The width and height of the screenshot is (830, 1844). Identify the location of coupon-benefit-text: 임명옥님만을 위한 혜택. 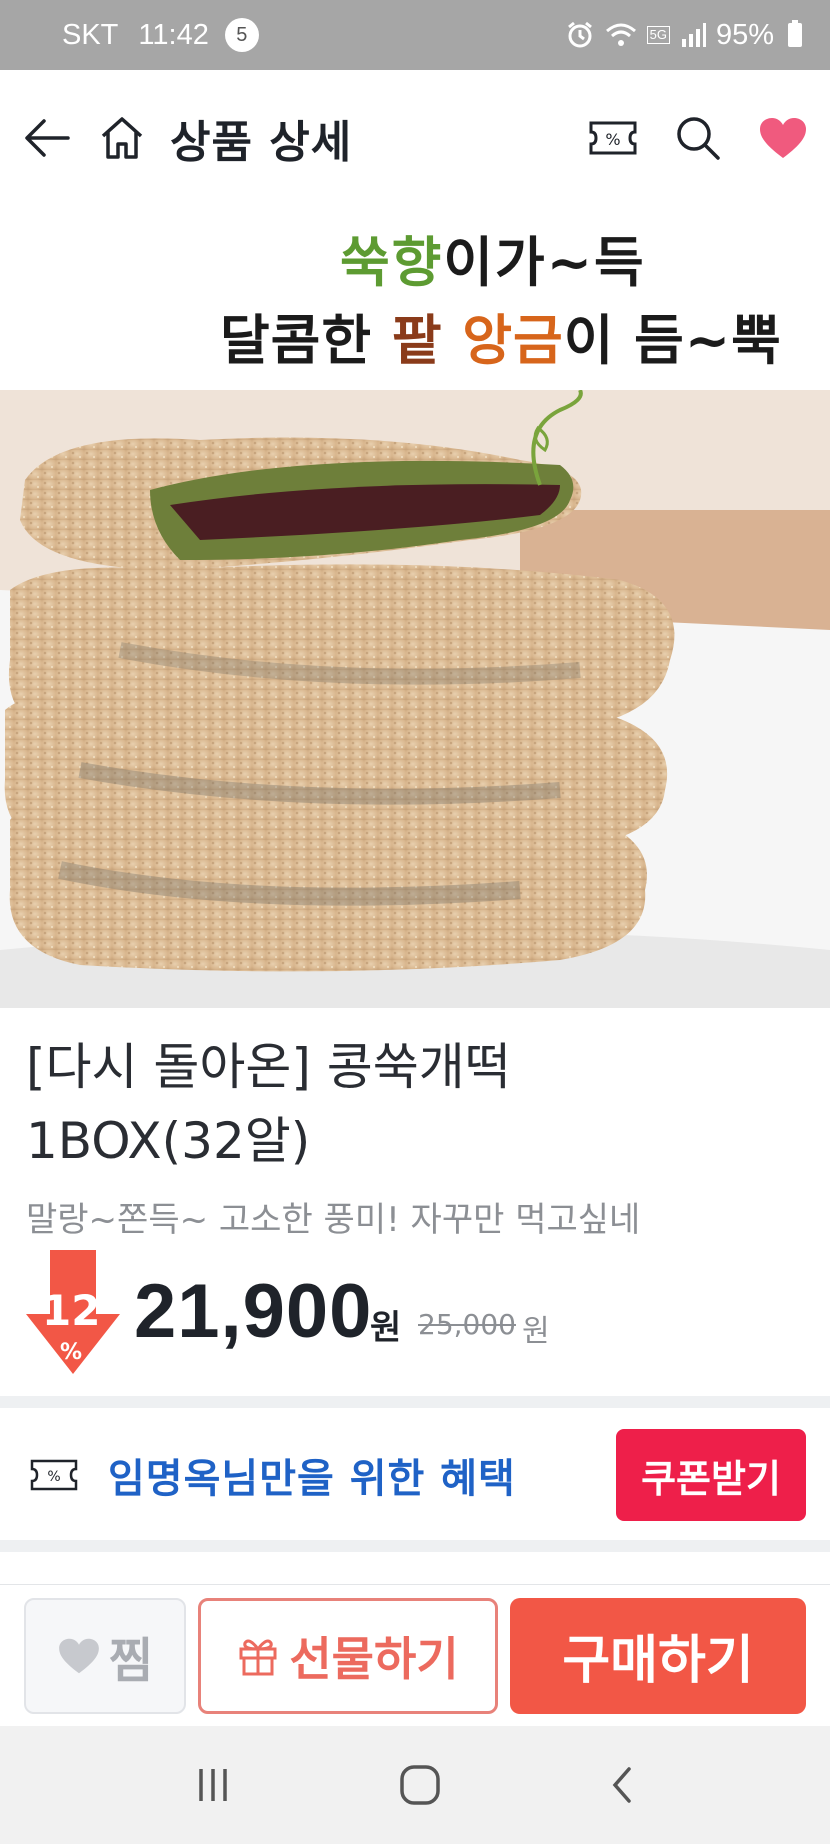
(312, 1479).